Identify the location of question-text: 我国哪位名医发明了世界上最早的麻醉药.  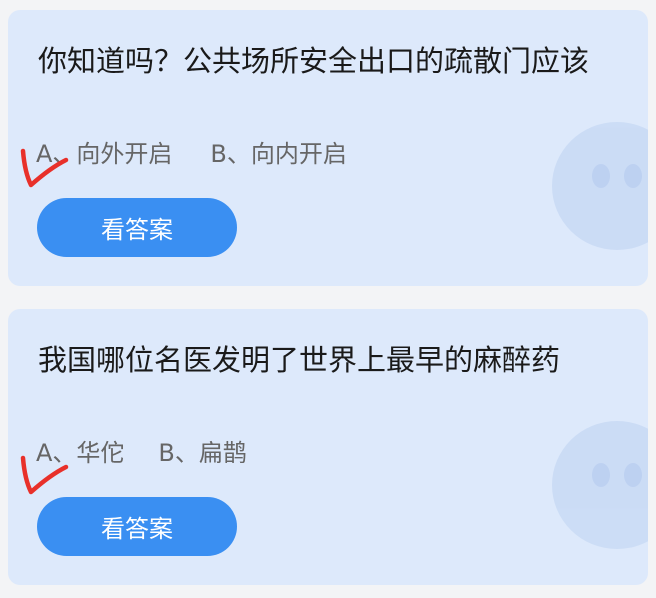
(299, 360).